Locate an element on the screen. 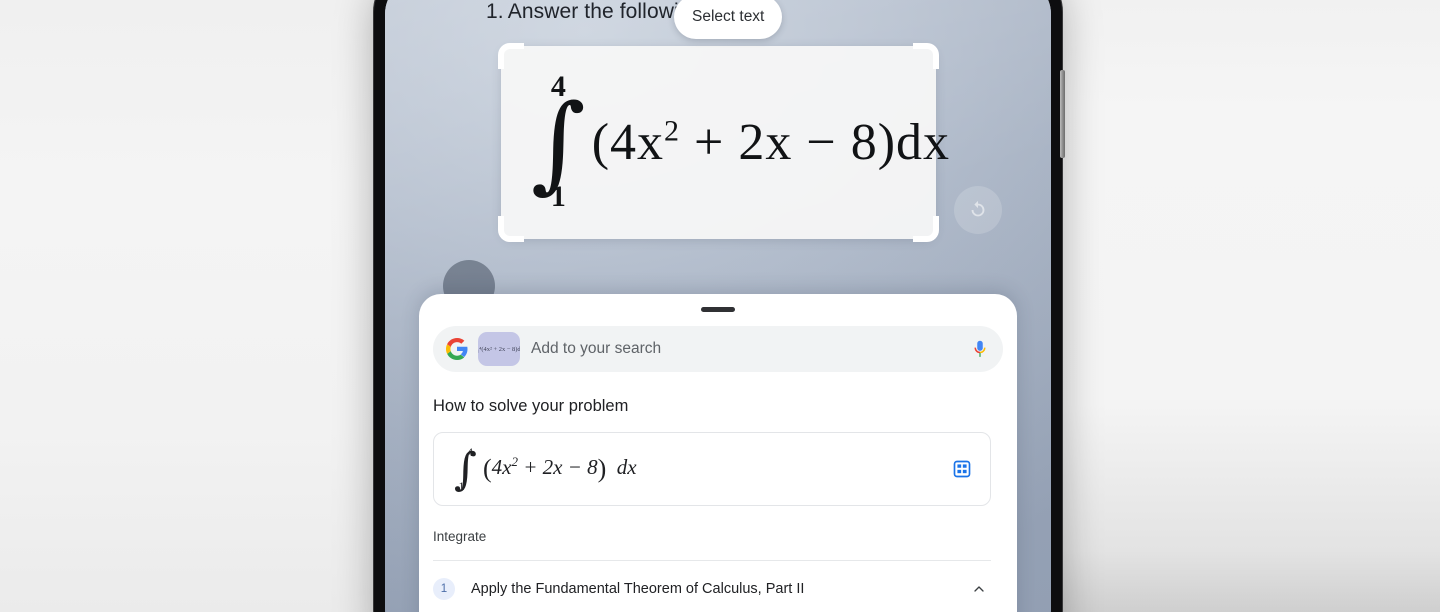 The width and height of the screenshot is (1440, 612). search-input-bar: ∫₁⁴(4x² + 2x − 8)dx Add to your search is located at coordinates (718, 349).